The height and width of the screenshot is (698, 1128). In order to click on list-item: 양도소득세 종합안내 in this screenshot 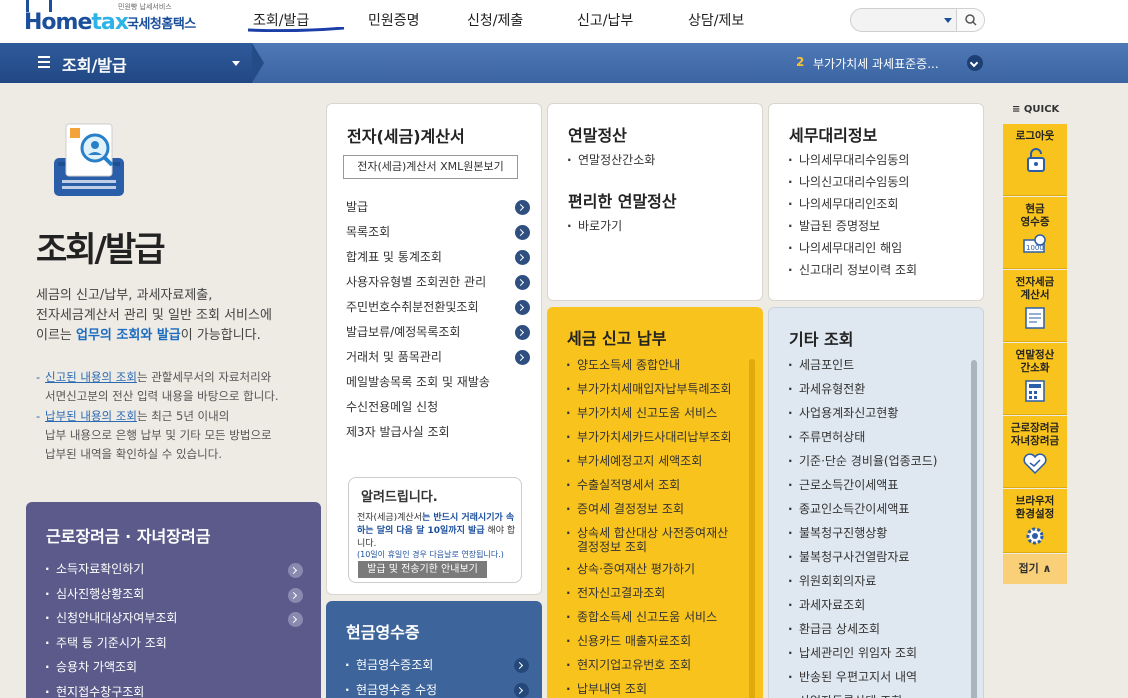, I will do `click(660, 365)`.